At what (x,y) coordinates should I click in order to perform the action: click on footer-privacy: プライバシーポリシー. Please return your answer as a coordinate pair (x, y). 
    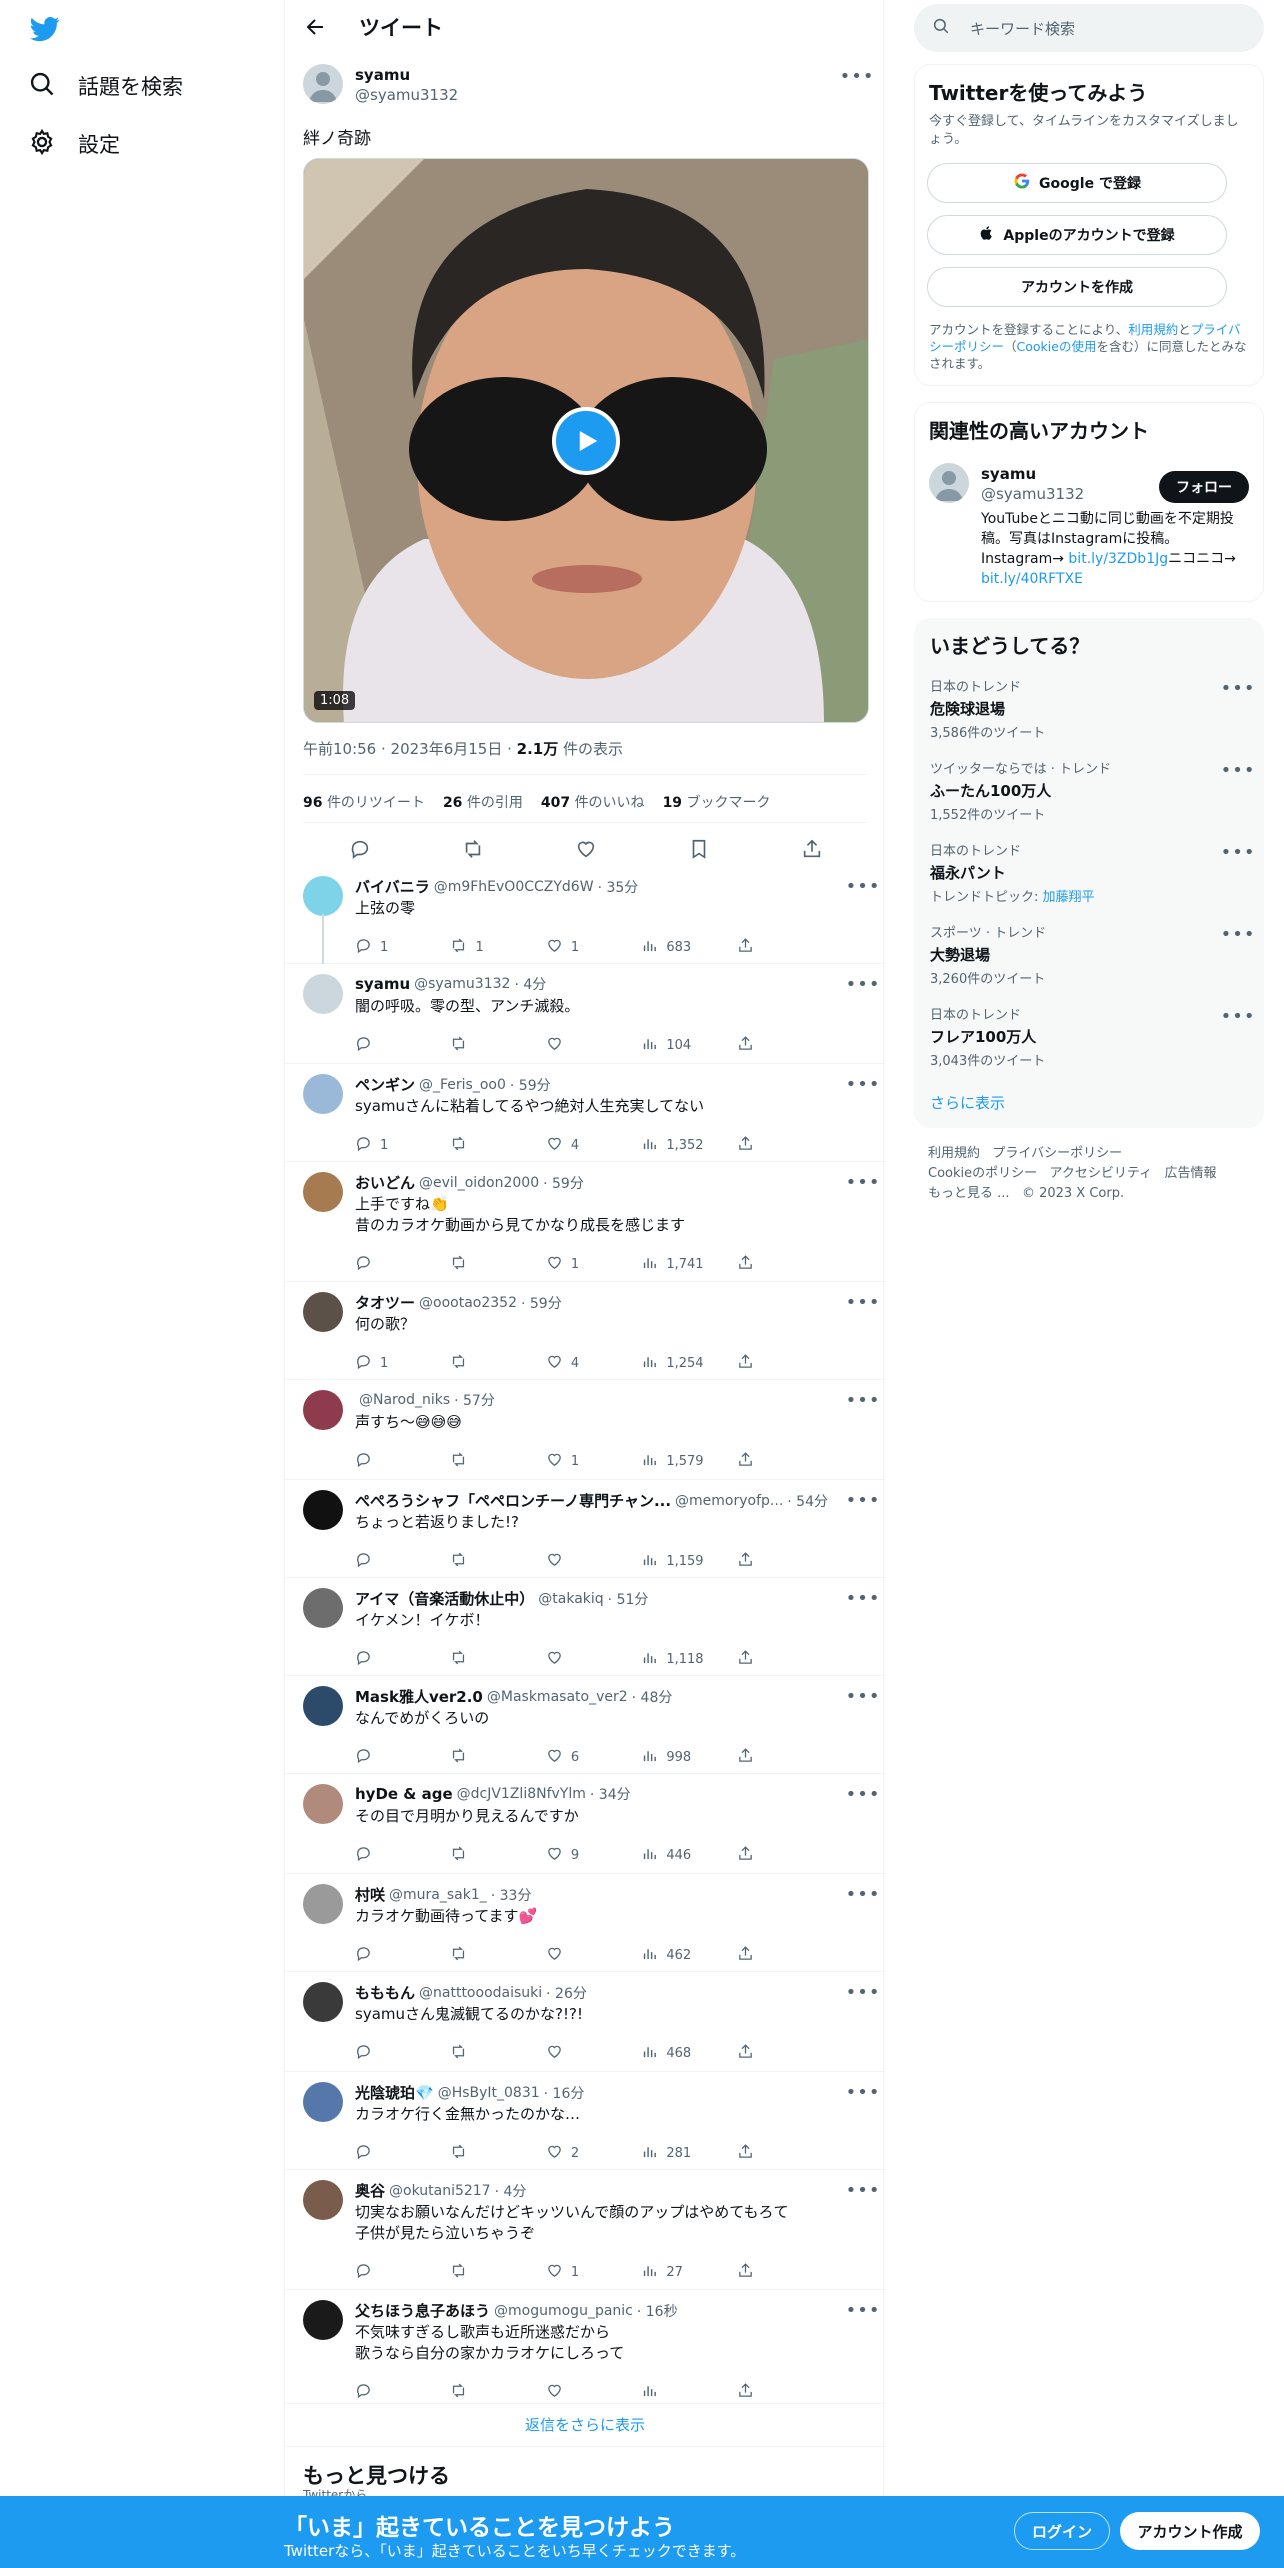
    Looking at the image, I should click on (1057, 1153).